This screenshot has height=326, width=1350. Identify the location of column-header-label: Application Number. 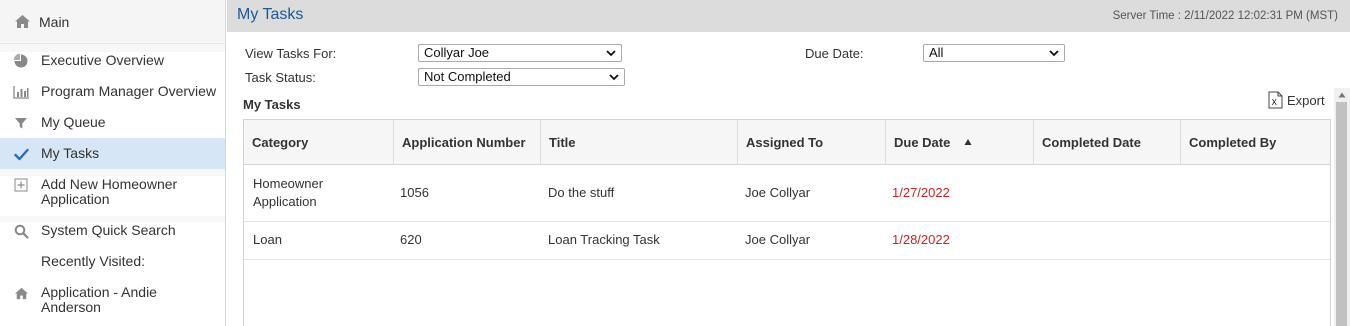
(464, 142).